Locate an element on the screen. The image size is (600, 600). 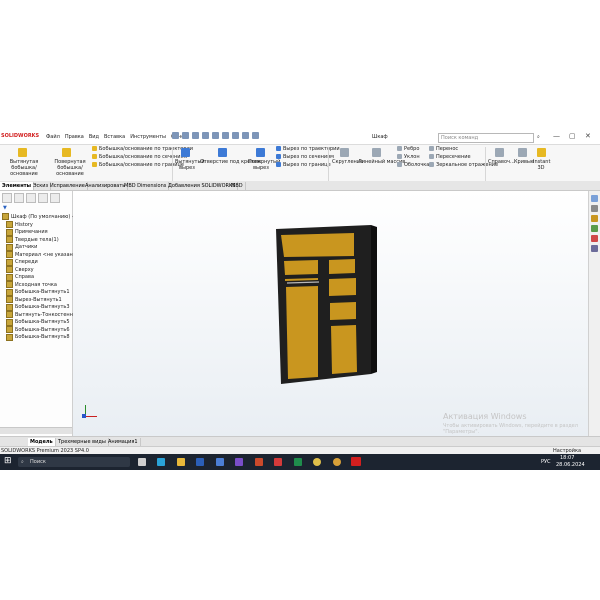
rib-icon is located at coordinates (399, 148).